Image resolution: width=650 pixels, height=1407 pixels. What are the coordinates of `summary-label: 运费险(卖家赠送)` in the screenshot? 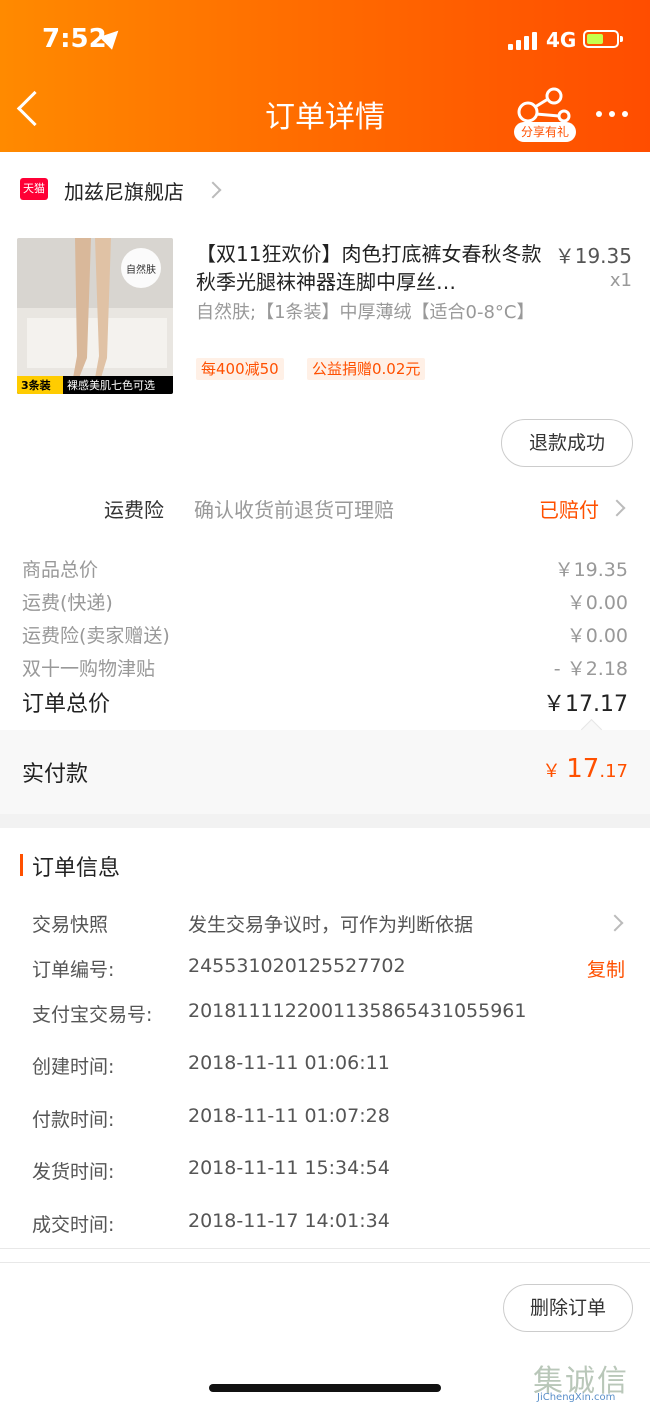 It's located at (96, 636).